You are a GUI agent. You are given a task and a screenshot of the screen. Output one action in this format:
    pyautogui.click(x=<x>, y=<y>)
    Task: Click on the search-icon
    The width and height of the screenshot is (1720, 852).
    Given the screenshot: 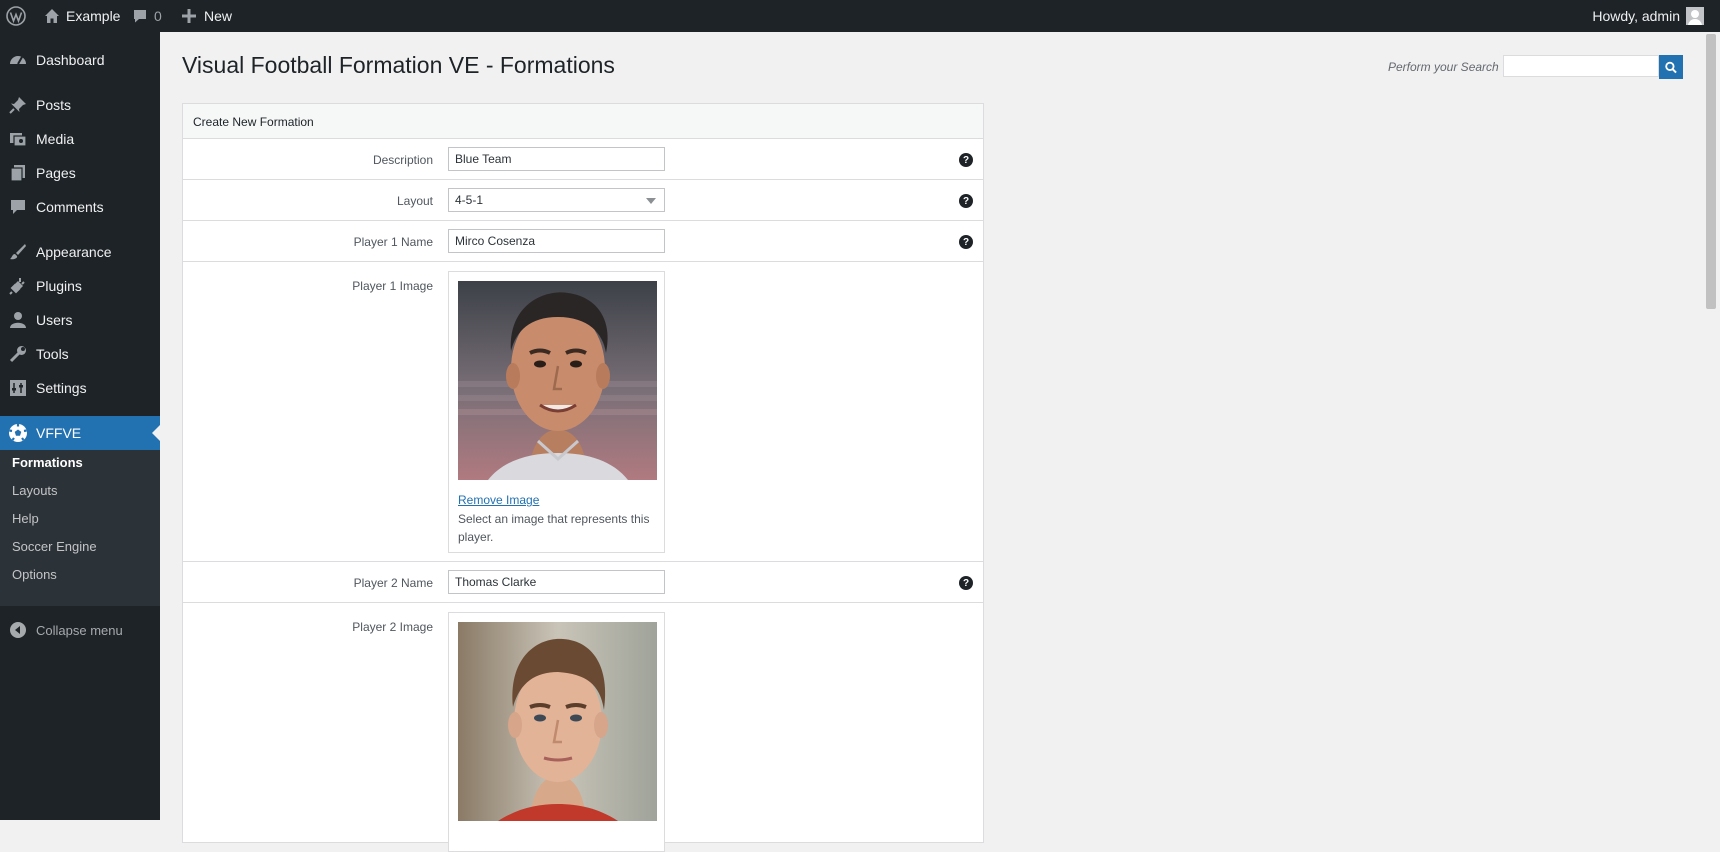 What is the action you would take?
    pyautogui.click(x=1671, y=67)
    